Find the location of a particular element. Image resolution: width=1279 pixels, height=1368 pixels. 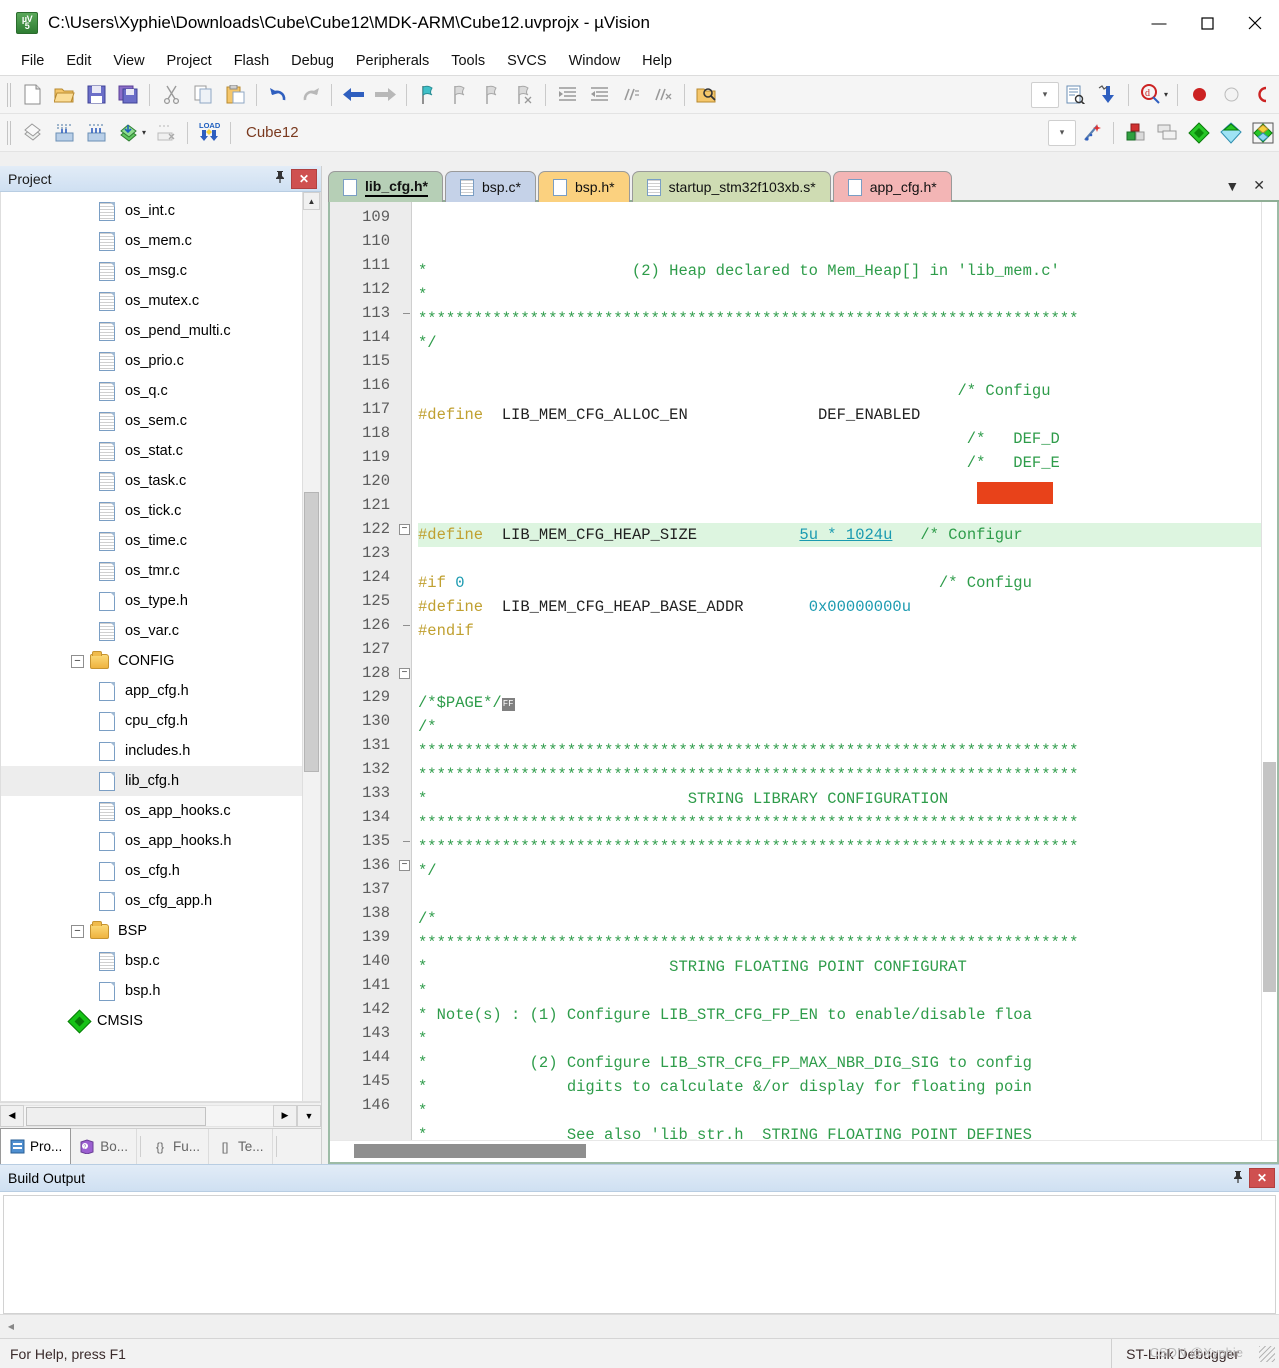

multi-project-icon is located at coordinates (1167, 133).